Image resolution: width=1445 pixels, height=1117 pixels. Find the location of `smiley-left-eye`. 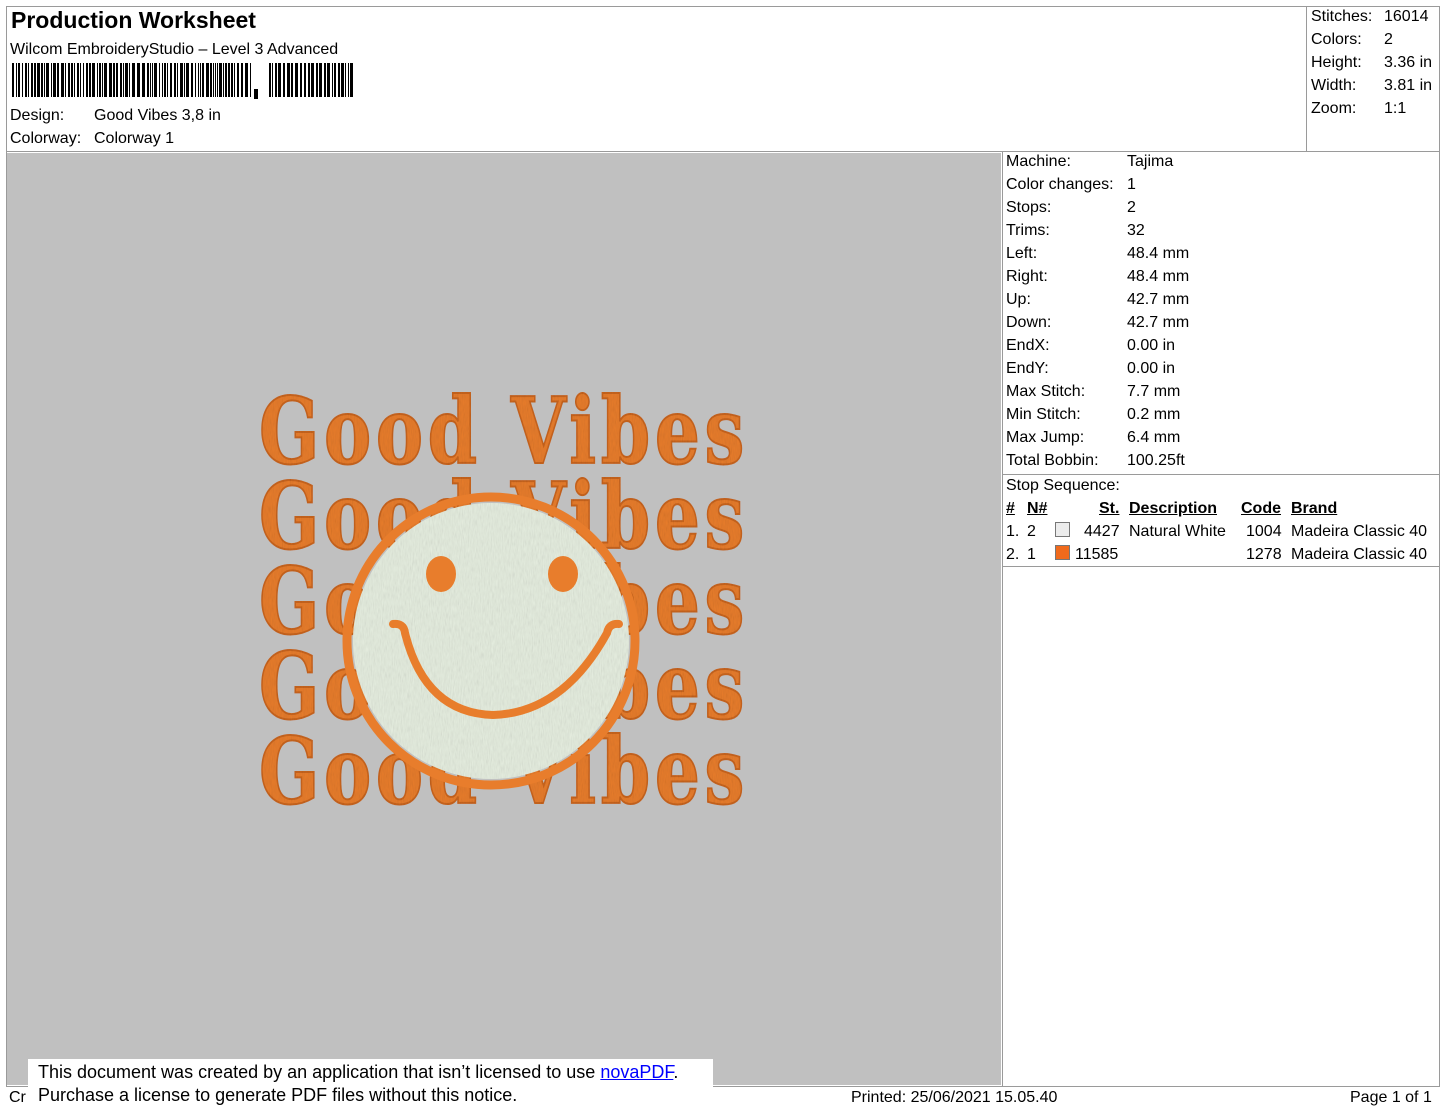

smiley-left-eye is located at coordinates (441, 574).